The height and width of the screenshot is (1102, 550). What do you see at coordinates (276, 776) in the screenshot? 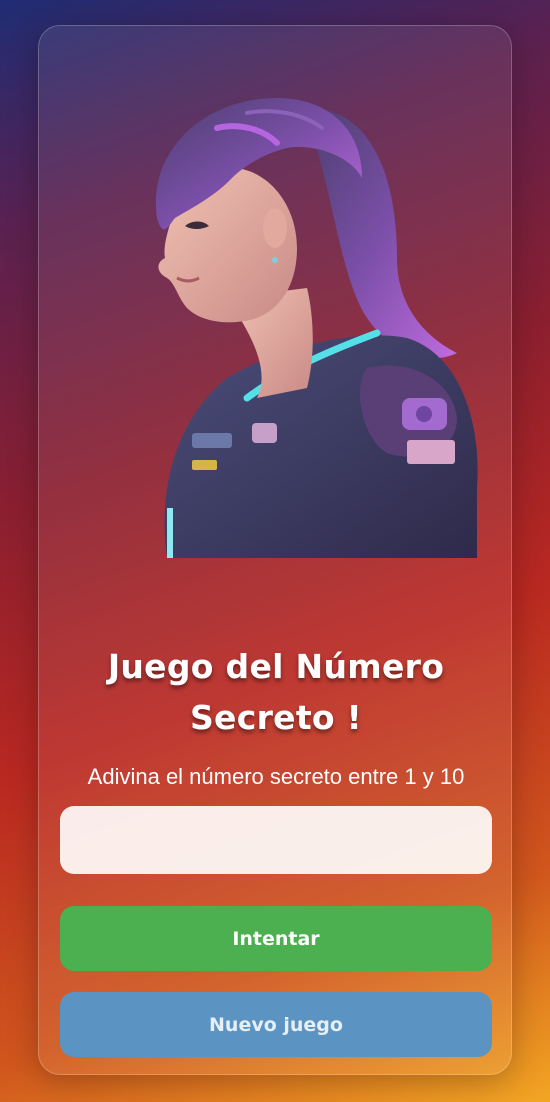
I see `instructions-text: Adivina el número secreto entre 1 y 10` at bounding box center [276, 776].